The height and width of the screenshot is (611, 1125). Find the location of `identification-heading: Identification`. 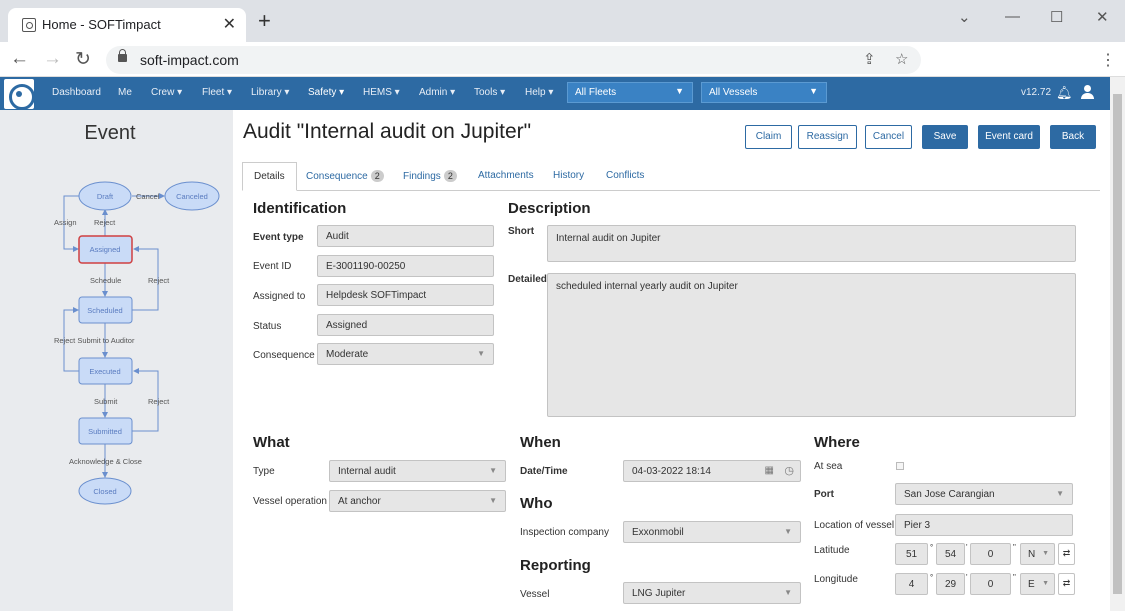

identification-heading: Identification is located at coordinates (300, 208).